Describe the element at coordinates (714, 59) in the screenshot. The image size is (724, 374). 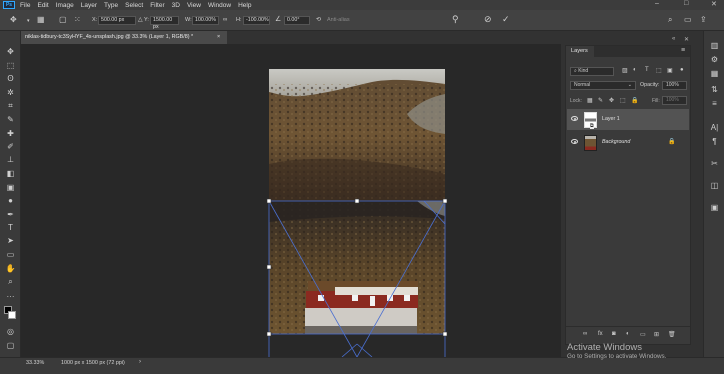
I see `color-panel-icon: ⚙` at that location.